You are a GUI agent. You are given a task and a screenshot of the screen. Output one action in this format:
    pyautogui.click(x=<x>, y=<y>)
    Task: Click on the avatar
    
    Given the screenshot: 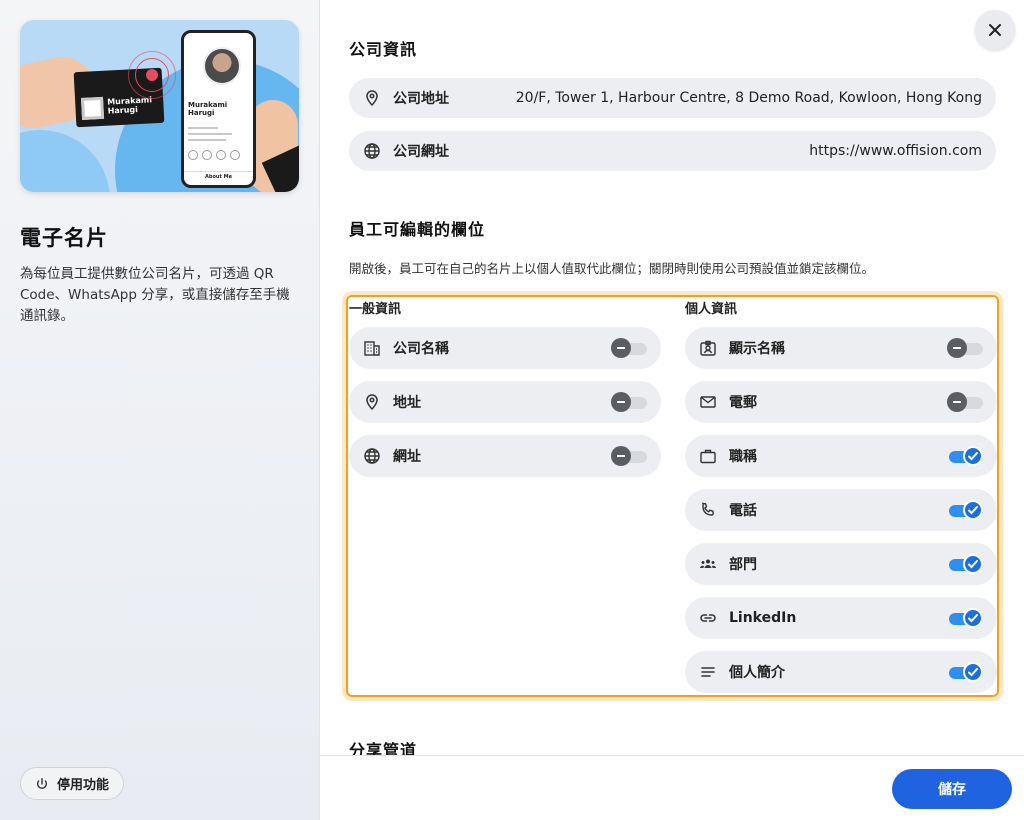 What is the action you would take?
    pyautogui.click(x=222, y=66)
    